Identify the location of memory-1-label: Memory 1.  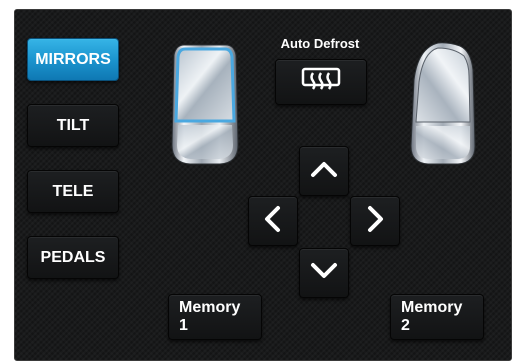
(210, 316).